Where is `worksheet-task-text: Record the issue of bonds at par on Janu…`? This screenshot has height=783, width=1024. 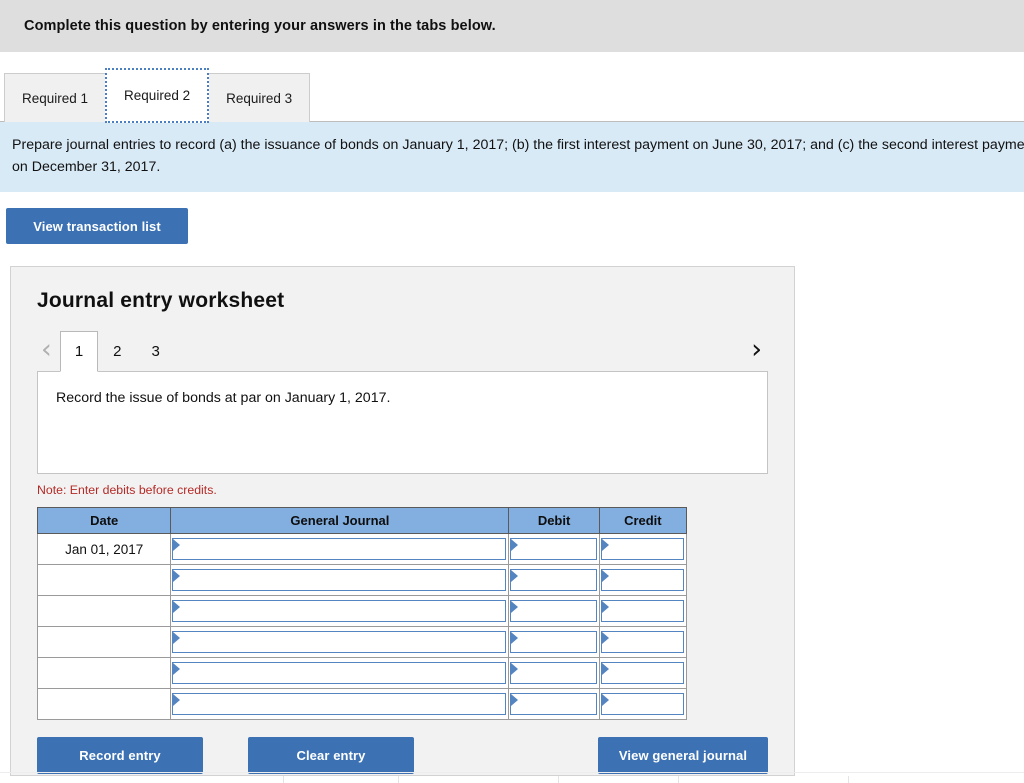 worksheet-task-text: Record the issue of bonds at par on Janu… is located at coordinates (223, 398).